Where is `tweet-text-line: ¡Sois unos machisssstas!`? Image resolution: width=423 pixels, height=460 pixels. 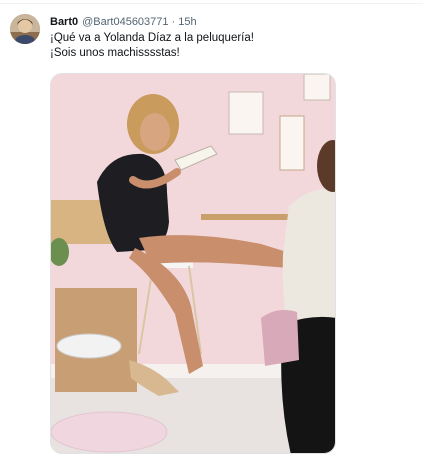 tweet-text-line: ¡Sois unos machisssstas! is located at coordinates (115, 53).